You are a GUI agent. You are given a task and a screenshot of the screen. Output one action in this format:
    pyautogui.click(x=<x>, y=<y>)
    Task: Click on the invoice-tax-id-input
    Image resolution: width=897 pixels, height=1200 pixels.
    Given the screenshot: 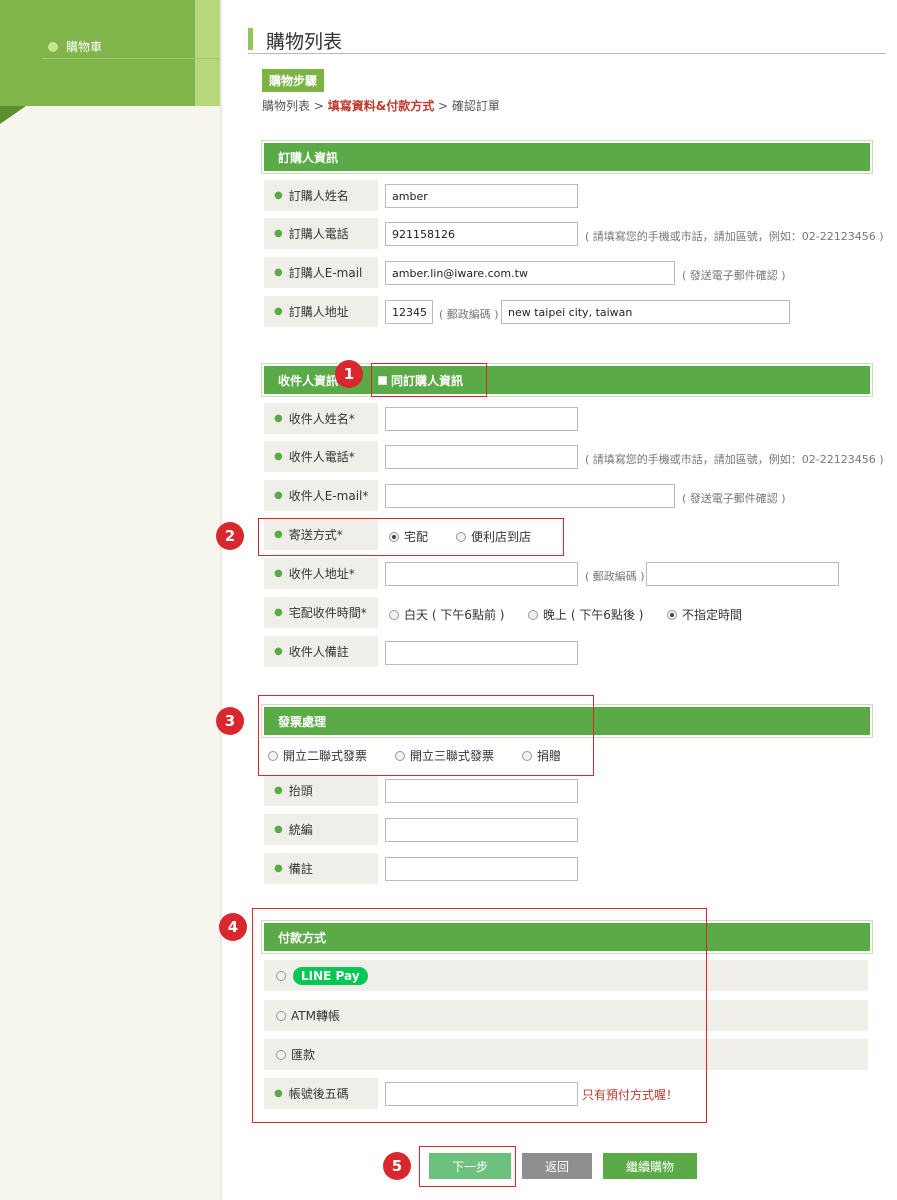 What is the action you would take?
    pyautogui.click(x=481, y=830)
    